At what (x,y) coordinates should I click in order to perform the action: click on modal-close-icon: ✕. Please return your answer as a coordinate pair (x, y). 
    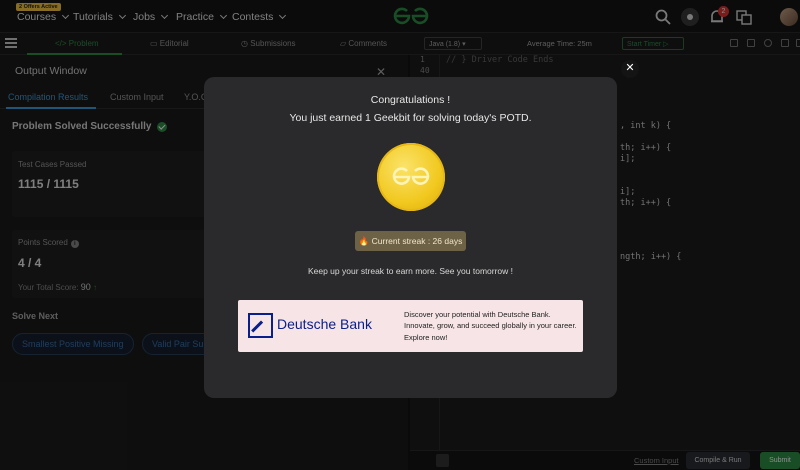
    Looking at the image, I should click on (630, 69).